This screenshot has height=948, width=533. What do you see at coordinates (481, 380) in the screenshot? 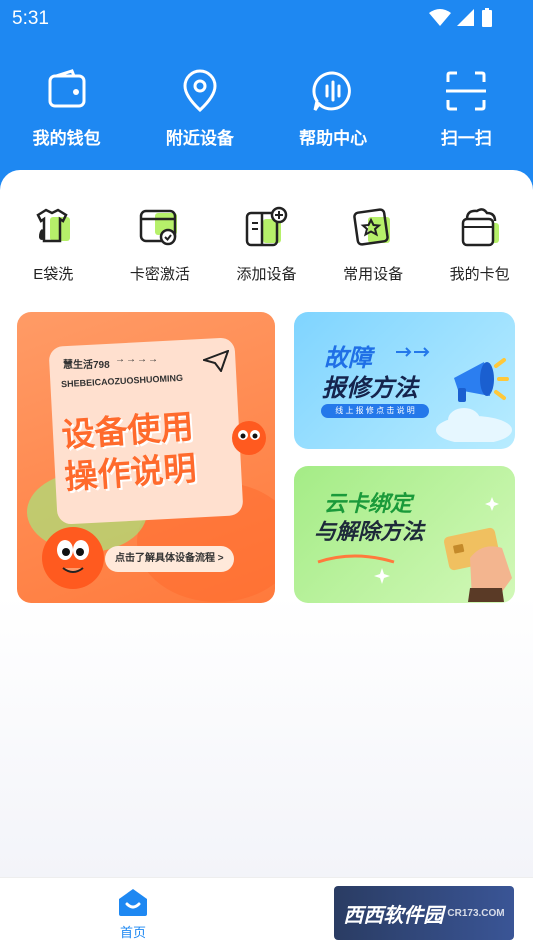
I see `megaphone-icon` at bounding box center [481, 380].